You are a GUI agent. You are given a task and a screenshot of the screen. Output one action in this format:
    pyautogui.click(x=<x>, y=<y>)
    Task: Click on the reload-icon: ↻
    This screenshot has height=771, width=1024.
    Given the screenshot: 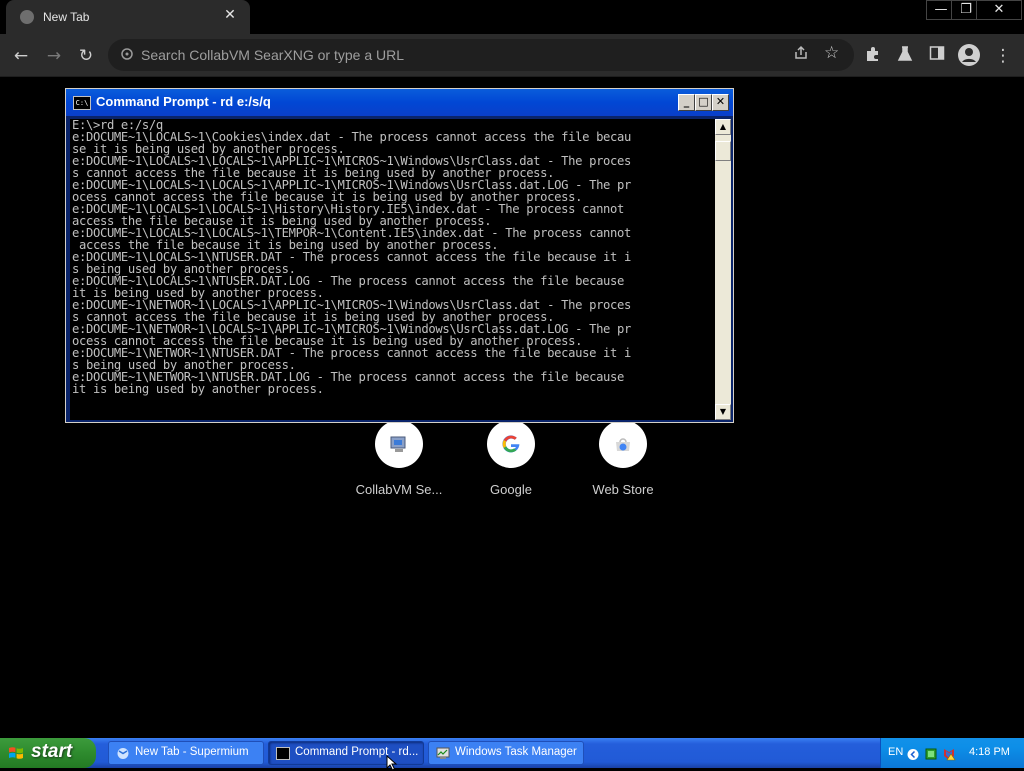 What is the action you would take?
    pyautogui.click(x=86, y=56)
    